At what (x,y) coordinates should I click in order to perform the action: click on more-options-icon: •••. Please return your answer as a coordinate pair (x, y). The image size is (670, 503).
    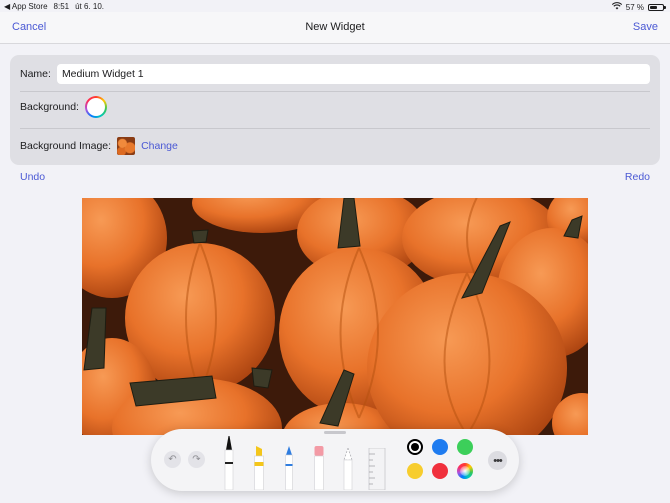
    Looking at the image, I should click on (497, 460).